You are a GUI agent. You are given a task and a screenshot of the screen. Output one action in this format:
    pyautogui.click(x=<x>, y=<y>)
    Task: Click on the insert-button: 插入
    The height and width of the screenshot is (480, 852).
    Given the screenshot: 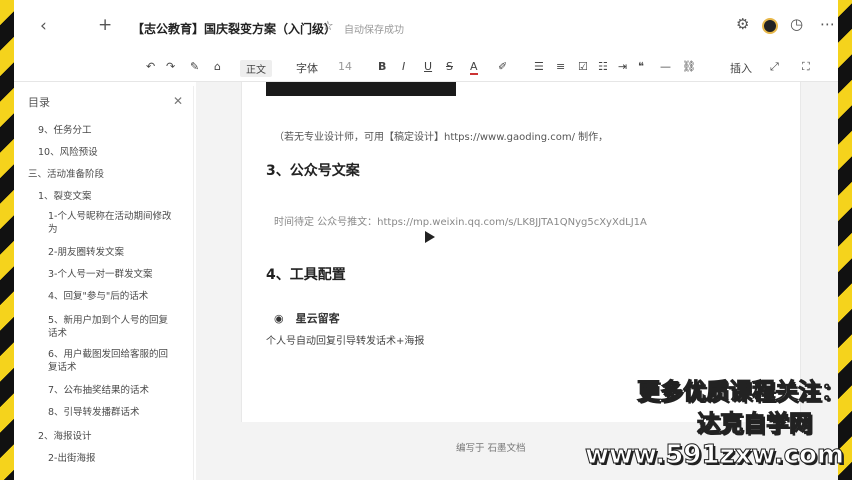 What is the action you would take?
    pyautogui.click(x=741, y=68)
    